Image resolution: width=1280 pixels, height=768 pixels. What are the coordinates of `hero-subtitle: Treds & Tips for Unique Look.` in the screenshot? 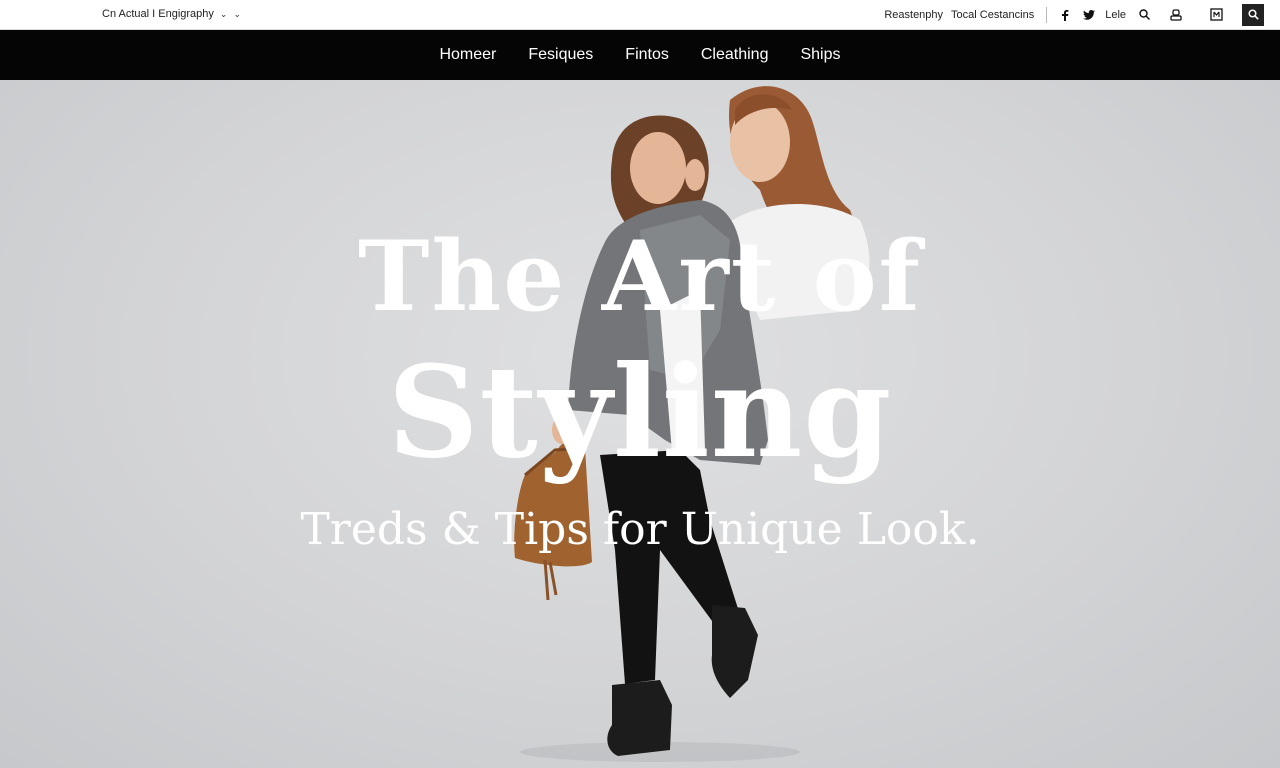 It's located at (640, 529).